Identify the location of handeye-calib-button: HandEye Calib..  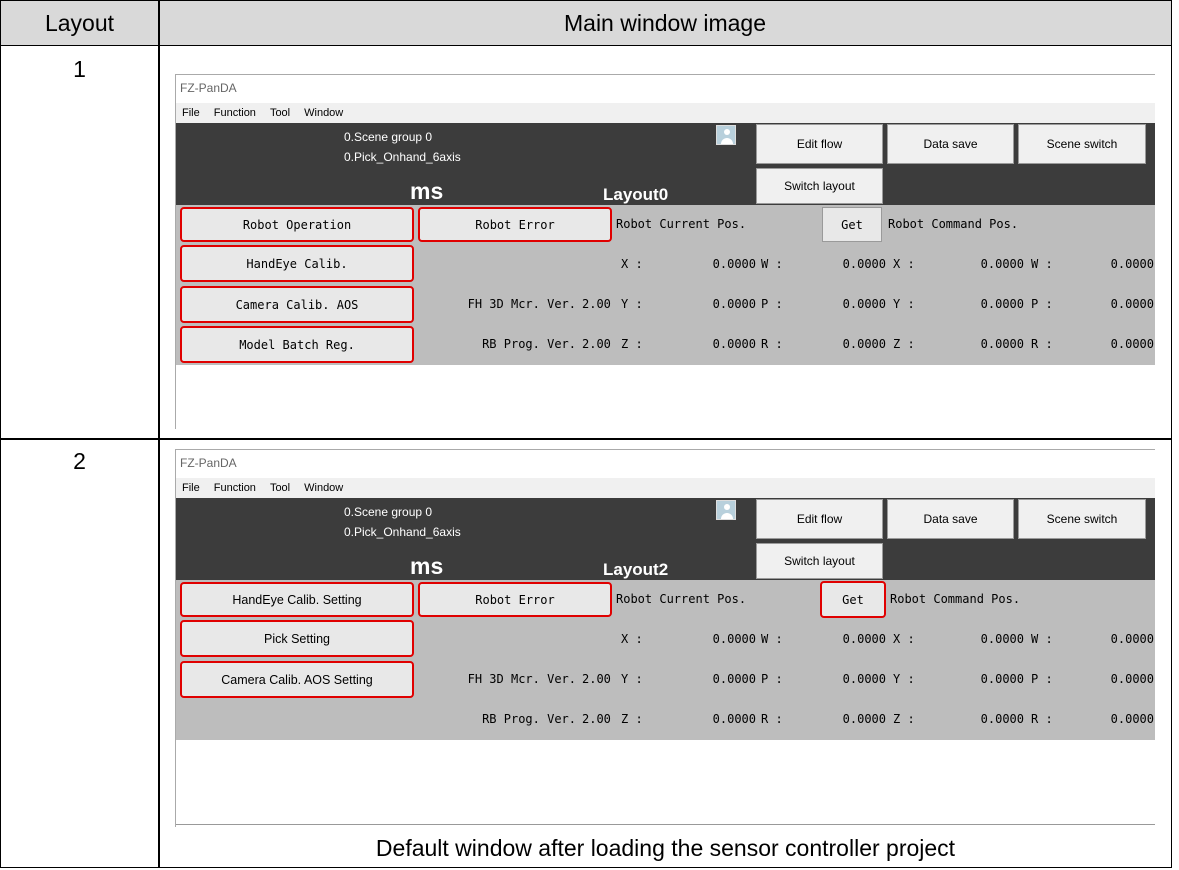
(297, 263).